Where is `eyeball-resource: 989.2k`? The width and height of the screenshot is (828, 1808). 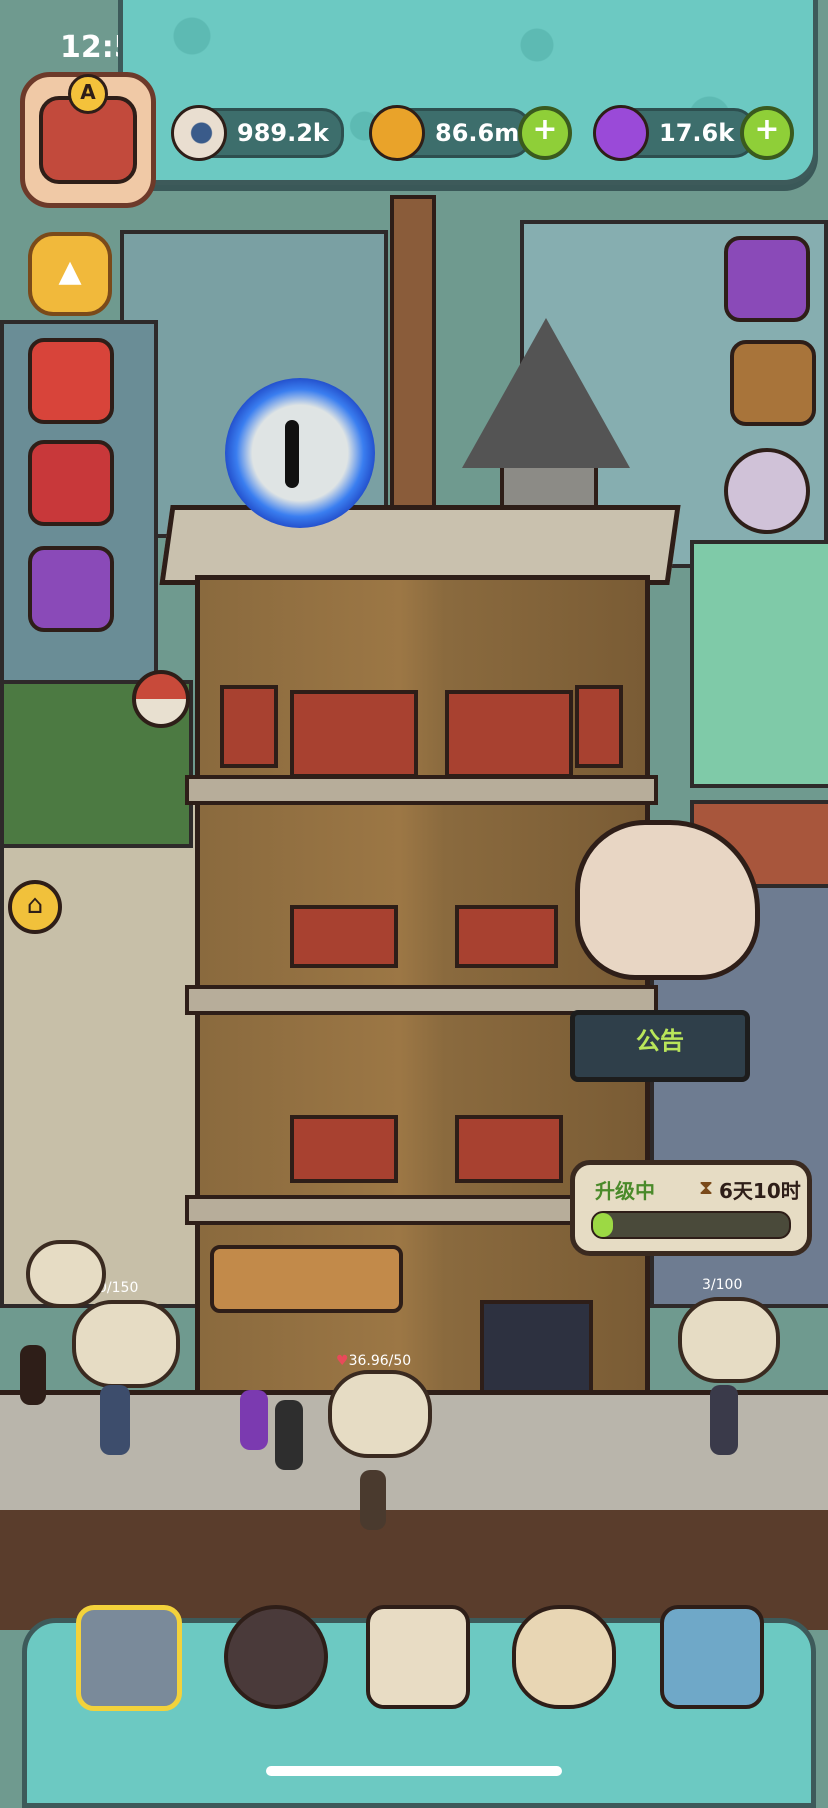
eyeball-resource: 989.2k is located at coordinates (257, 133).